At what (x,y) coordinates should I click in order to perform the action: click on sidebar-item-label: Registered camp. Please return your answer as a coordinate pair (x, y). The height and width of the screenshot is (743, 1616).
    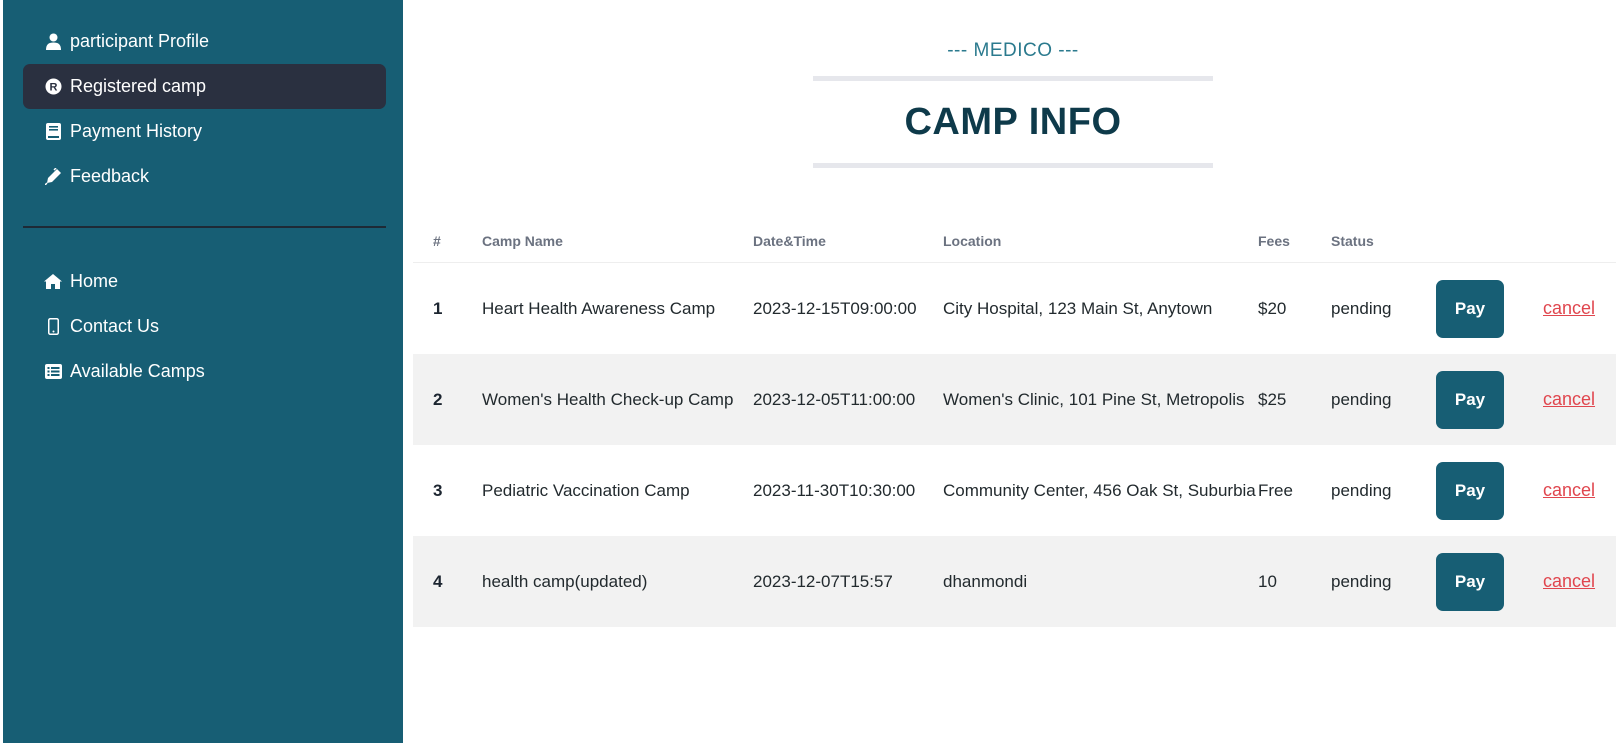
    Looking at the image, I should click on (138, 86).